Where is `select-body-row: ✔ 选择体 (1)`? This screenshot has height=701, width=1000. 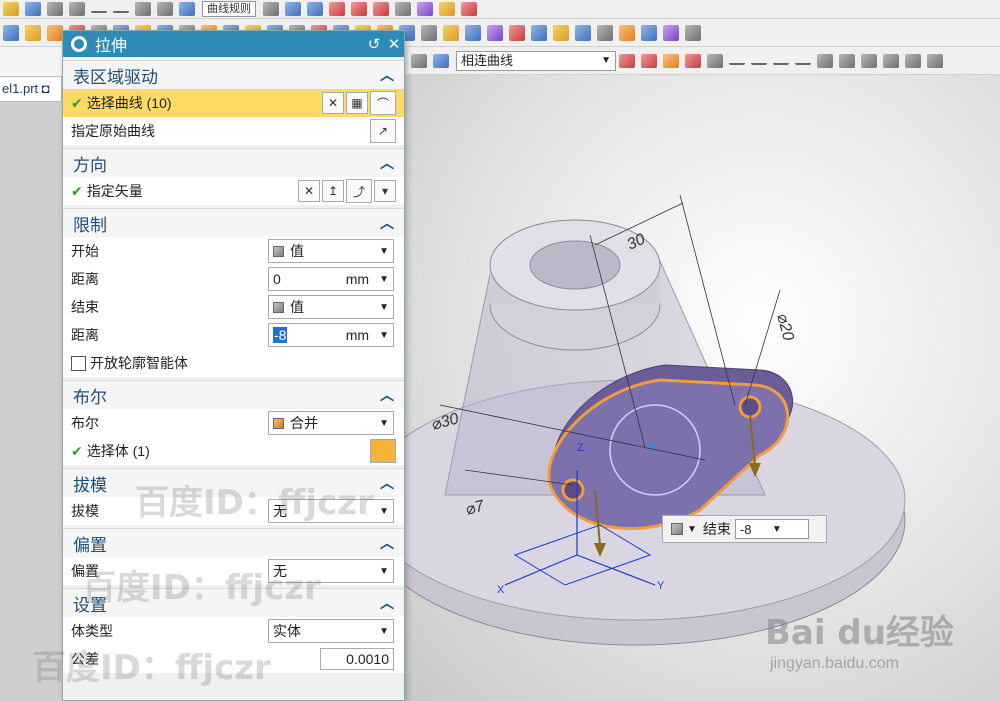
select-body-row: ✔ 选择体 (1) is located at coordinates (233, 451).